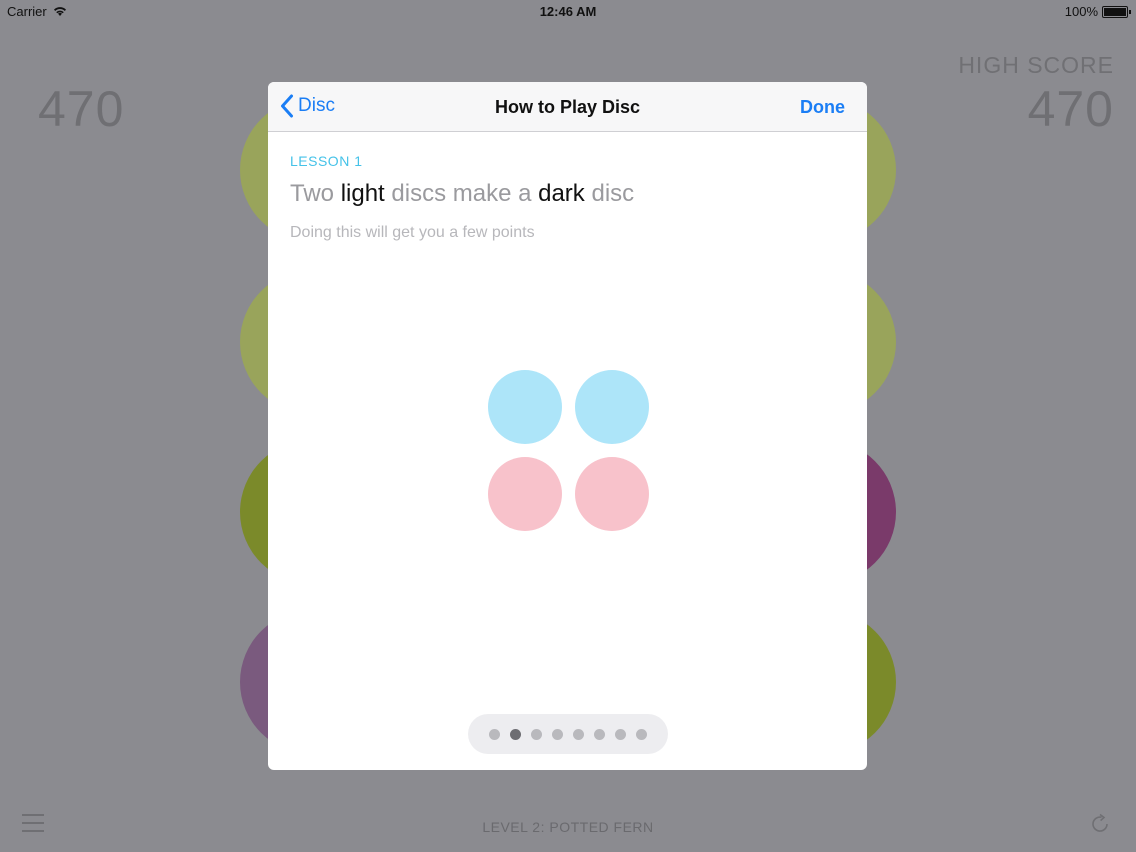  I want to click on modal-title: How to Play Disc, so click(567, 107).